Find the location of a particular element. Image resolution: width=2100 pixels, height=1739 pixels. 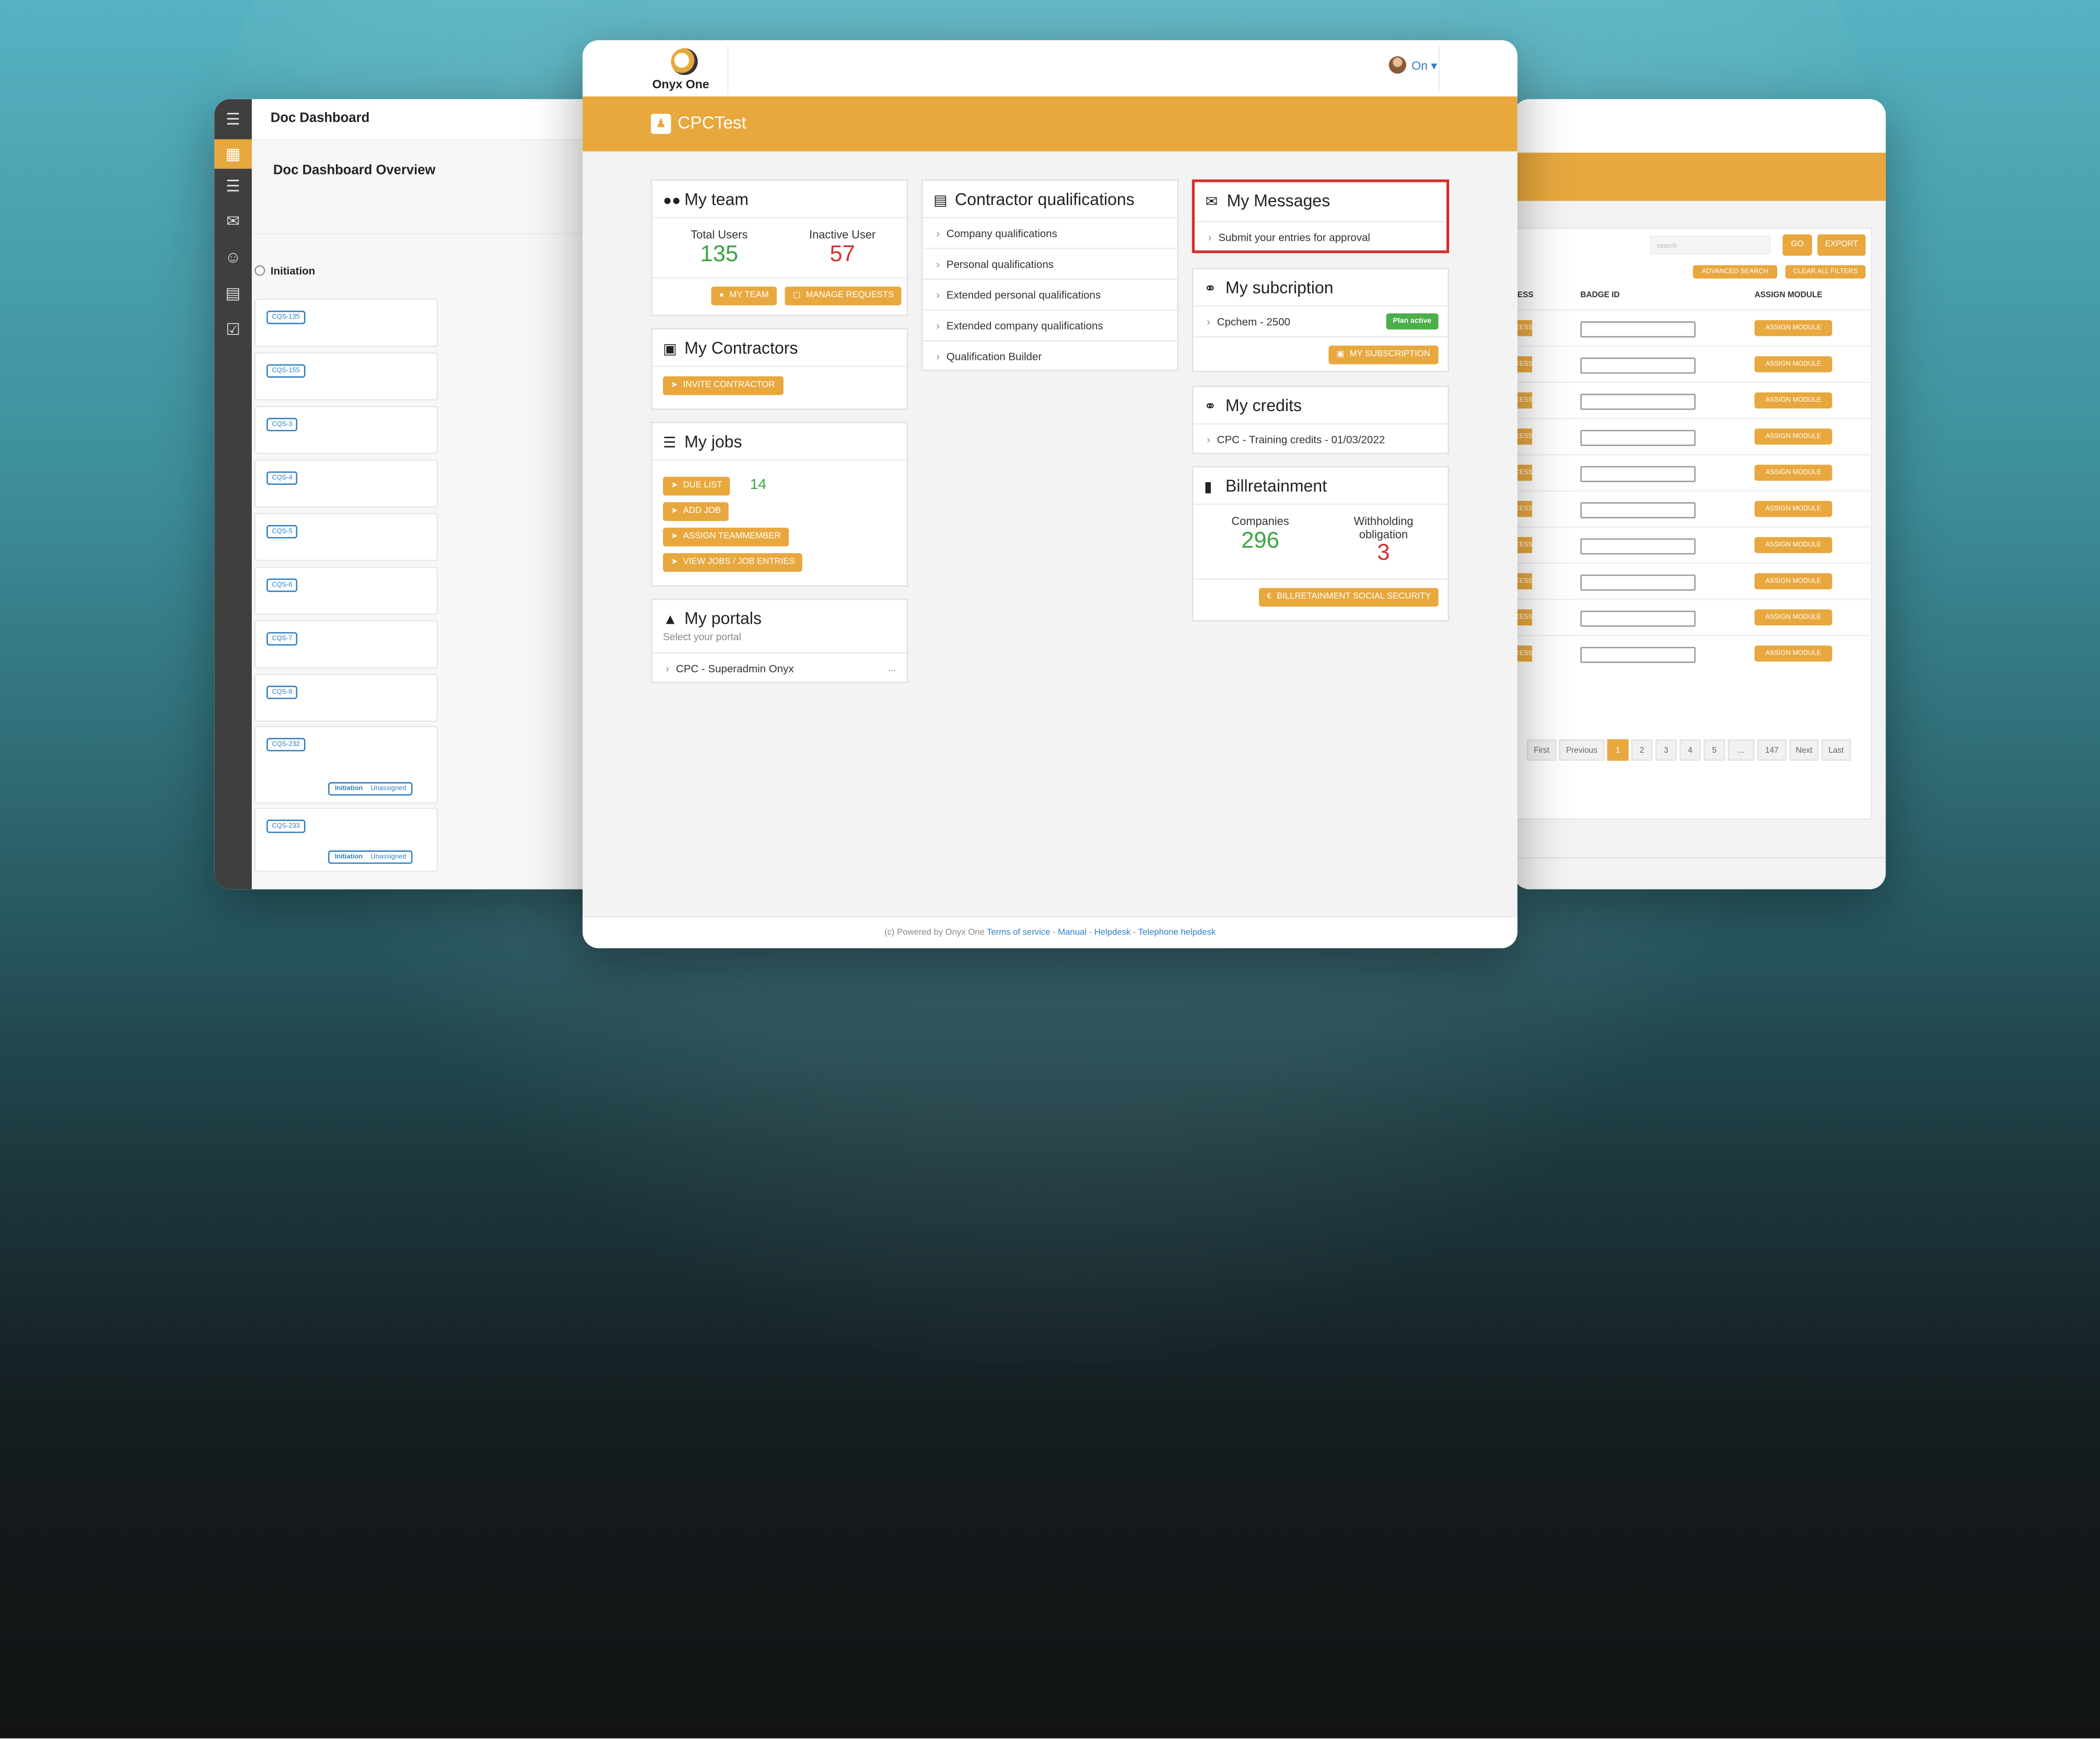

doc-card-tag: CQS-135 is located at coordinates (286, 317).